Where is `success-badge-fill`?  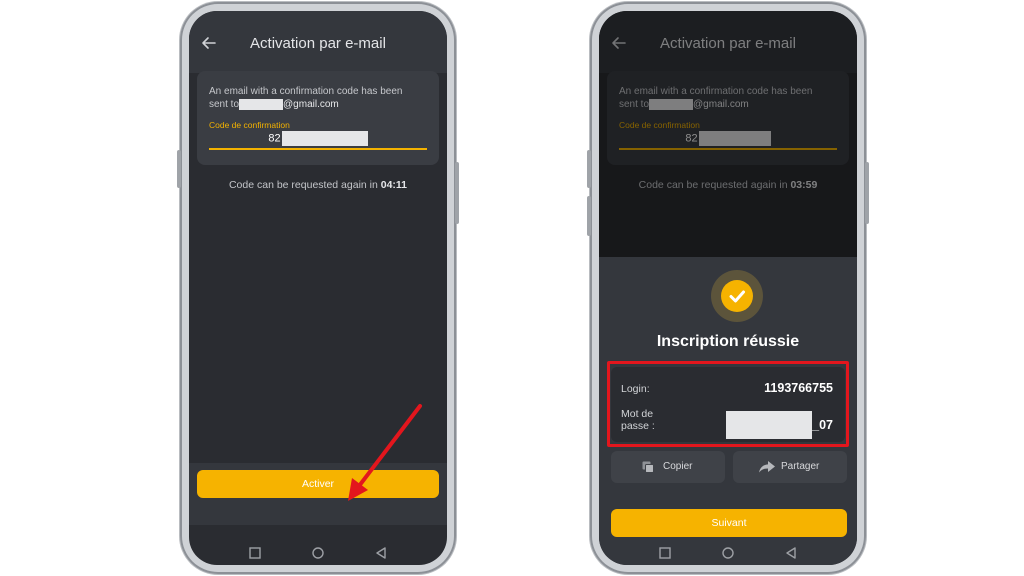 success-badge-fill is located at coordinates (737, 296).